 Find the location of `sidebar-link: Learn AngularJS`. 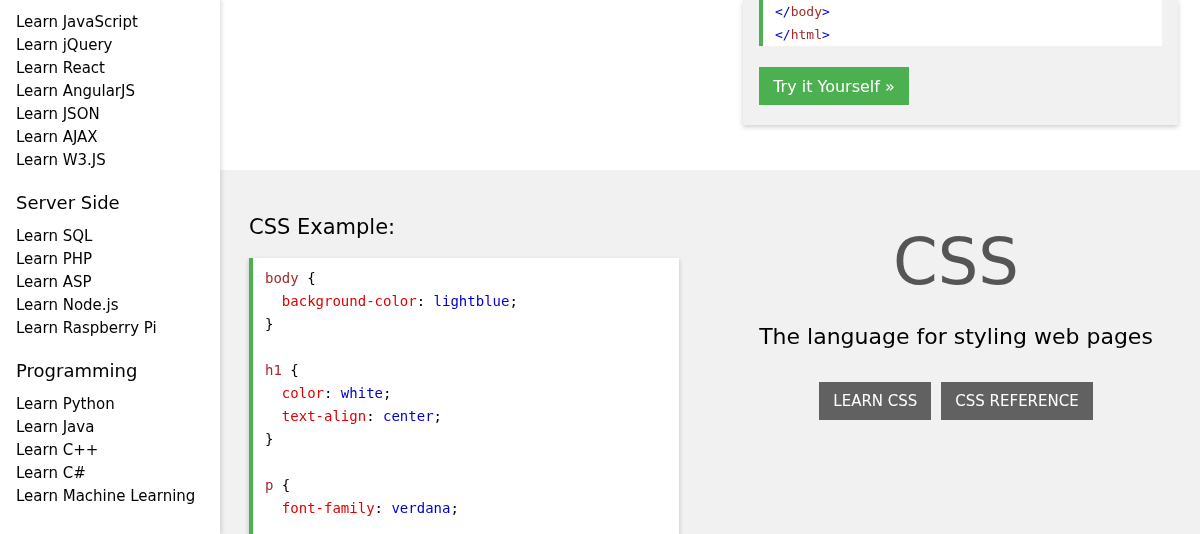

sidebar-link: Learn AngularJS is located at coordinates (110, 91).